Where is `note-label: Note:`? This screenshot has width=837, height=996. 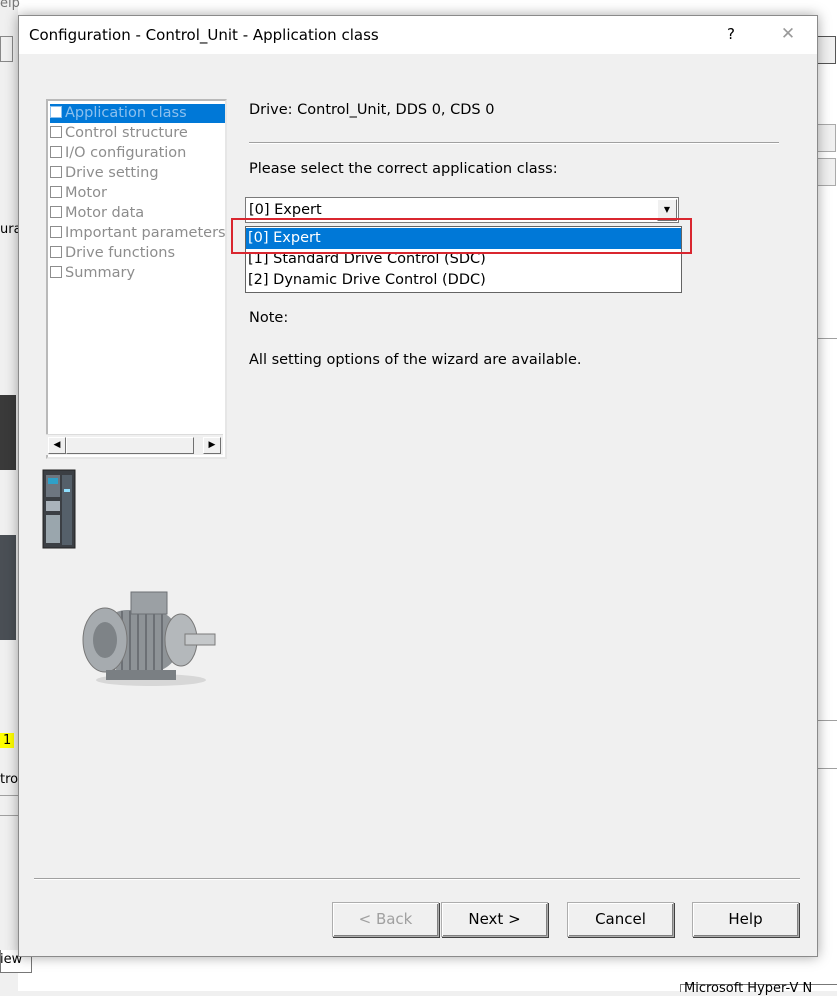 note-label: Note: is located at coordinates (269, 318).